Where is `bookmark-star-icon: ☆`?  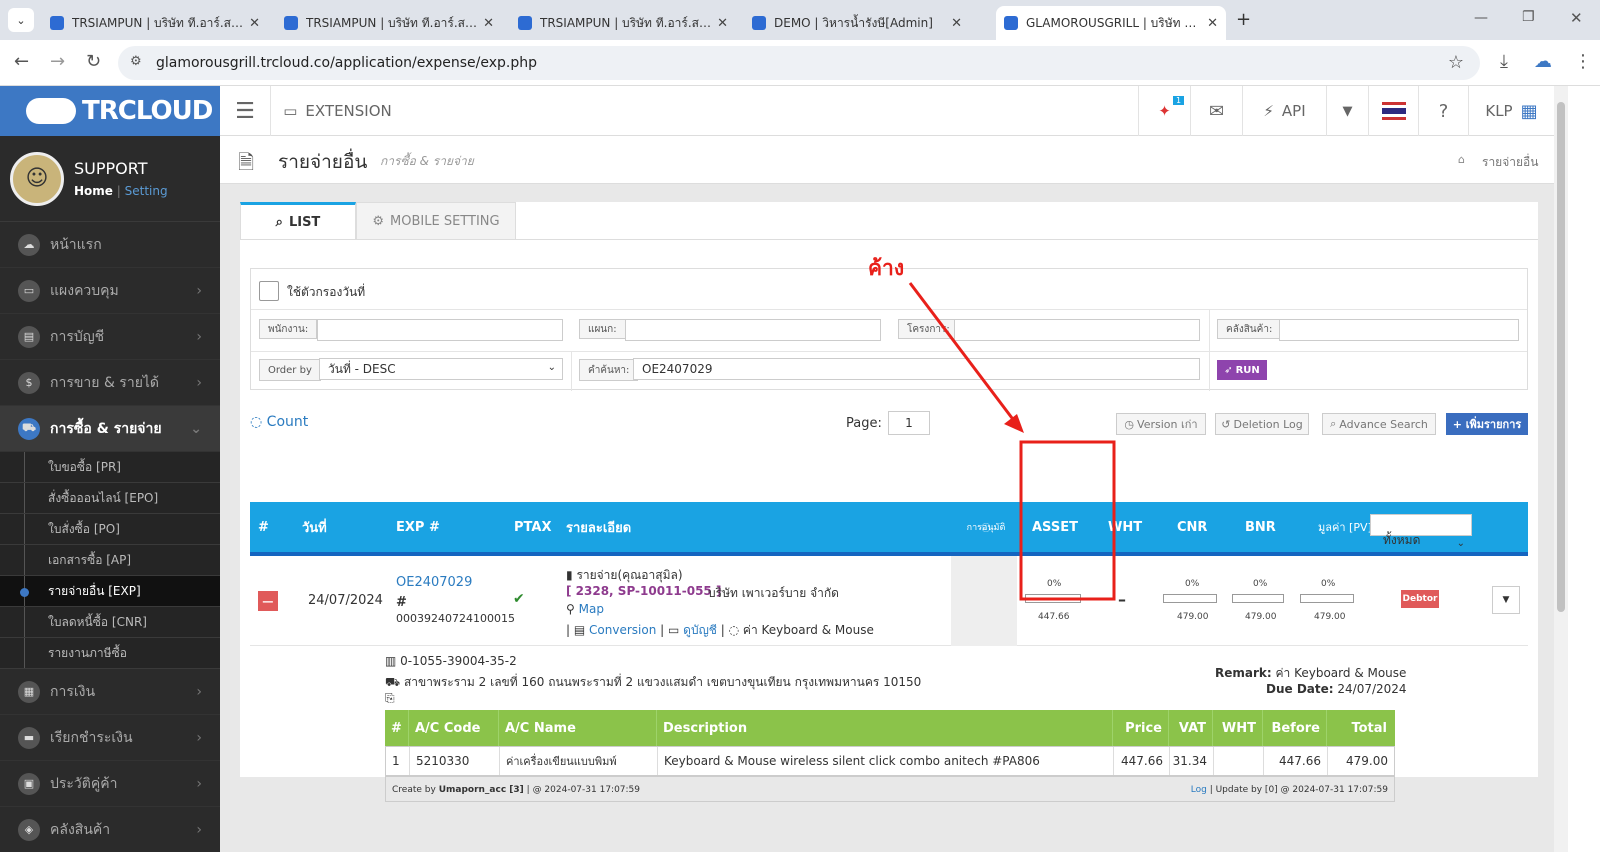
bookmark-star-icon: ☆ is located at coordinates (1456, 62).